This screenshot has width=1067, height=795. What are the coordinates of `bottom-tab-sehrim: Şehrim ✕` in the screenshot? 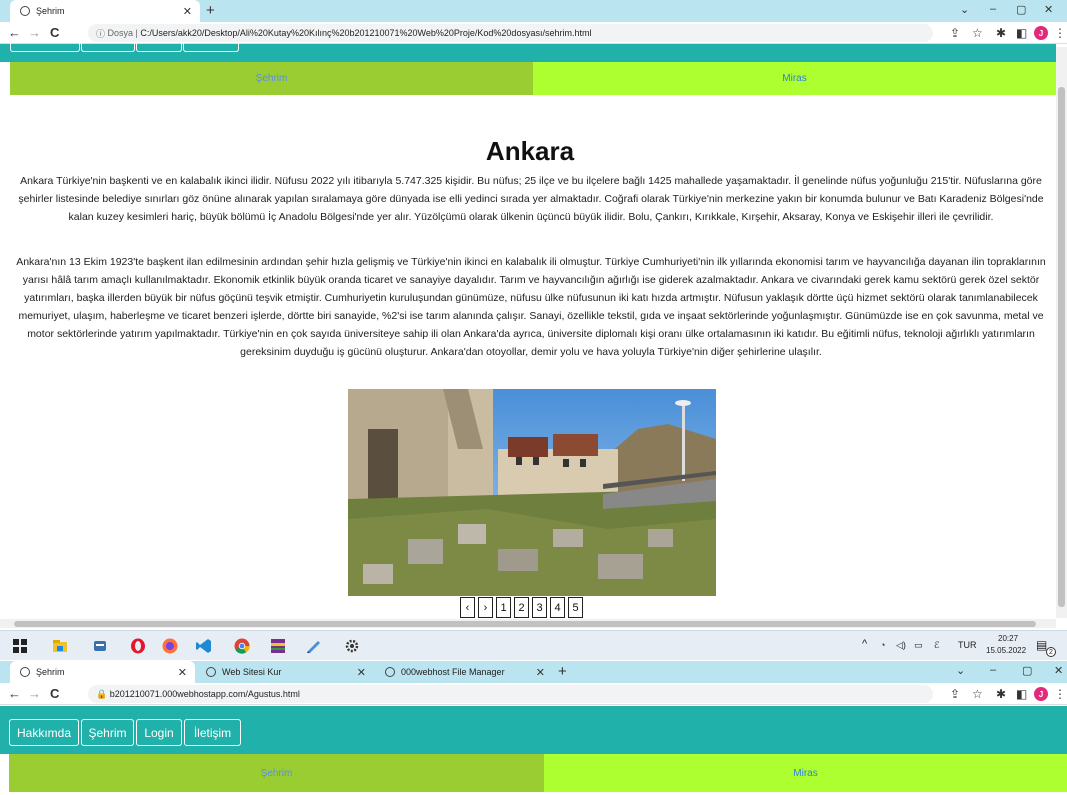 It's located at (102, 672).